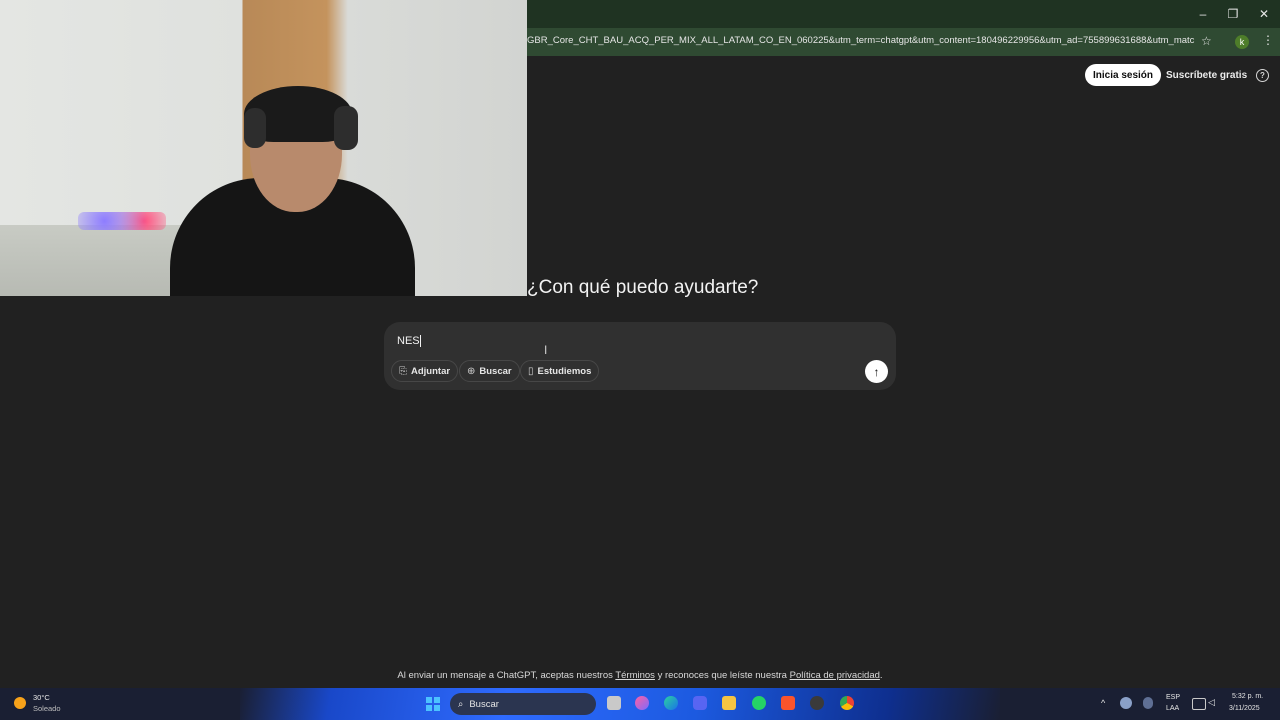 This screenshot has width=1280, height=720. Describe the element at coordinates (1172, 708) in the screenshot. I see `keyboard-layout-indicator: LAA` at that location.